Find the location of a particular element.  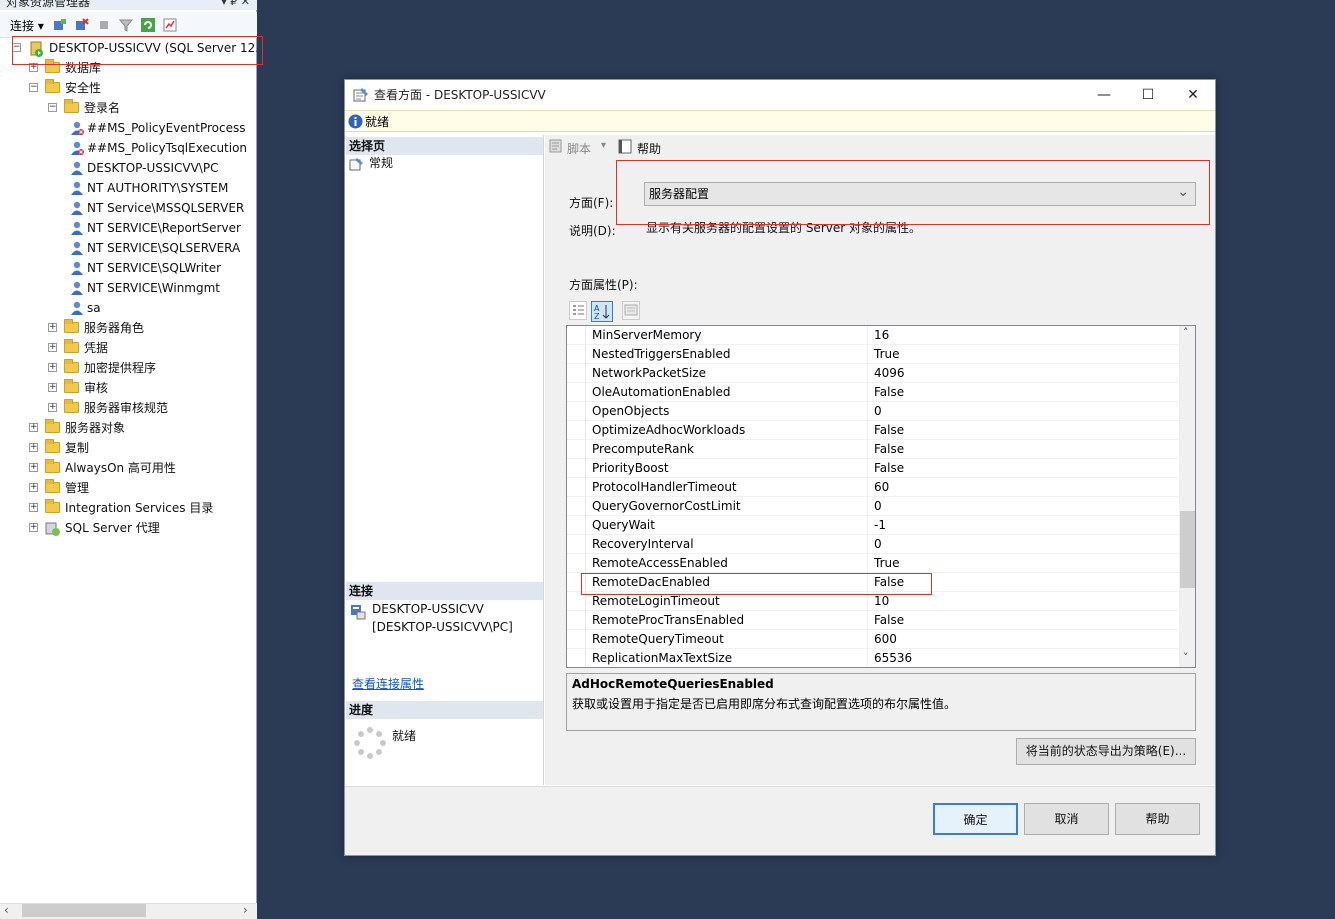

ok-button: 确定 is located at coordinates (975, 819).